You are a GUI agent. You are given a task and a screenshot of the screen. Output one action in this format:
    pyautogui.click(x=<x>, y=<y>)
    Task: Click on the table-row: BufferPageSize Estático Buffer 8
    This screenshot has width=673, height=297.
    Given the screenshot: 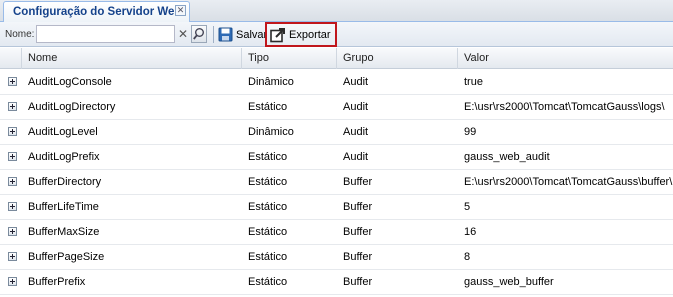 What is the action you would take?
    pyautogui.click(x=336, y=257)
    